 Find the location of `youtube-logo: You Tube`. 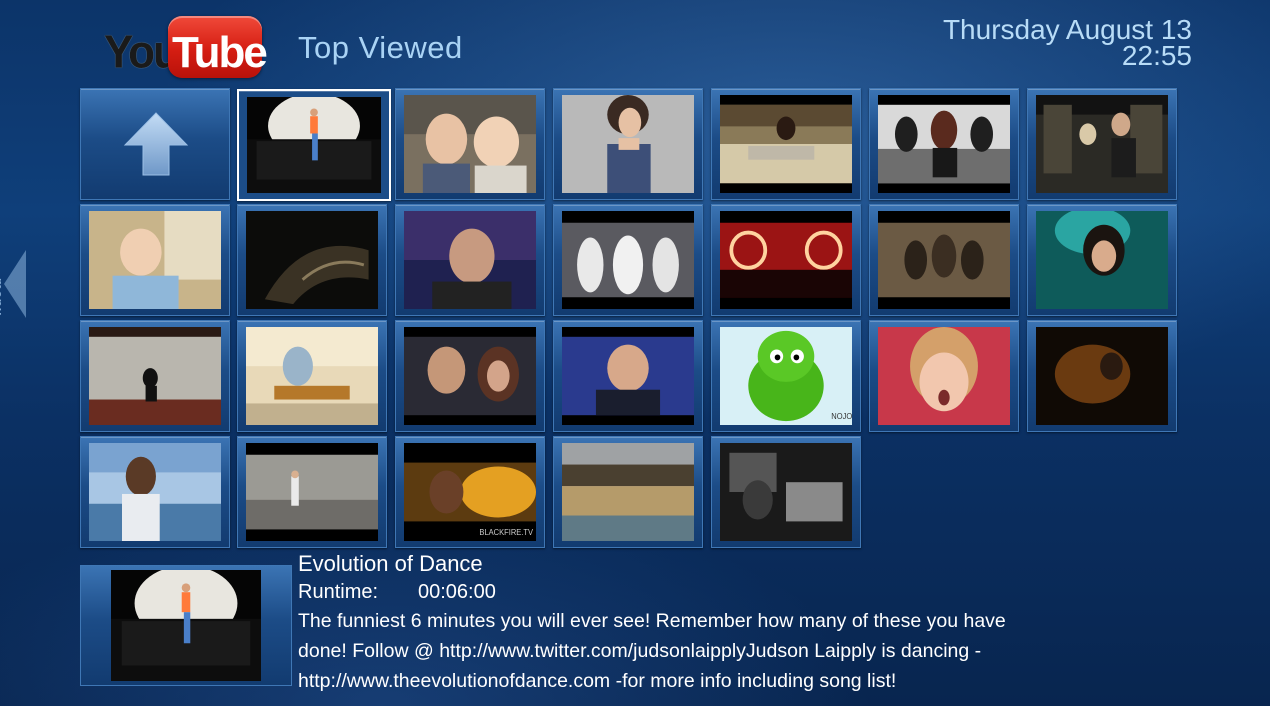

youtube-logo: You Tube is located at coordinates (186, 46).